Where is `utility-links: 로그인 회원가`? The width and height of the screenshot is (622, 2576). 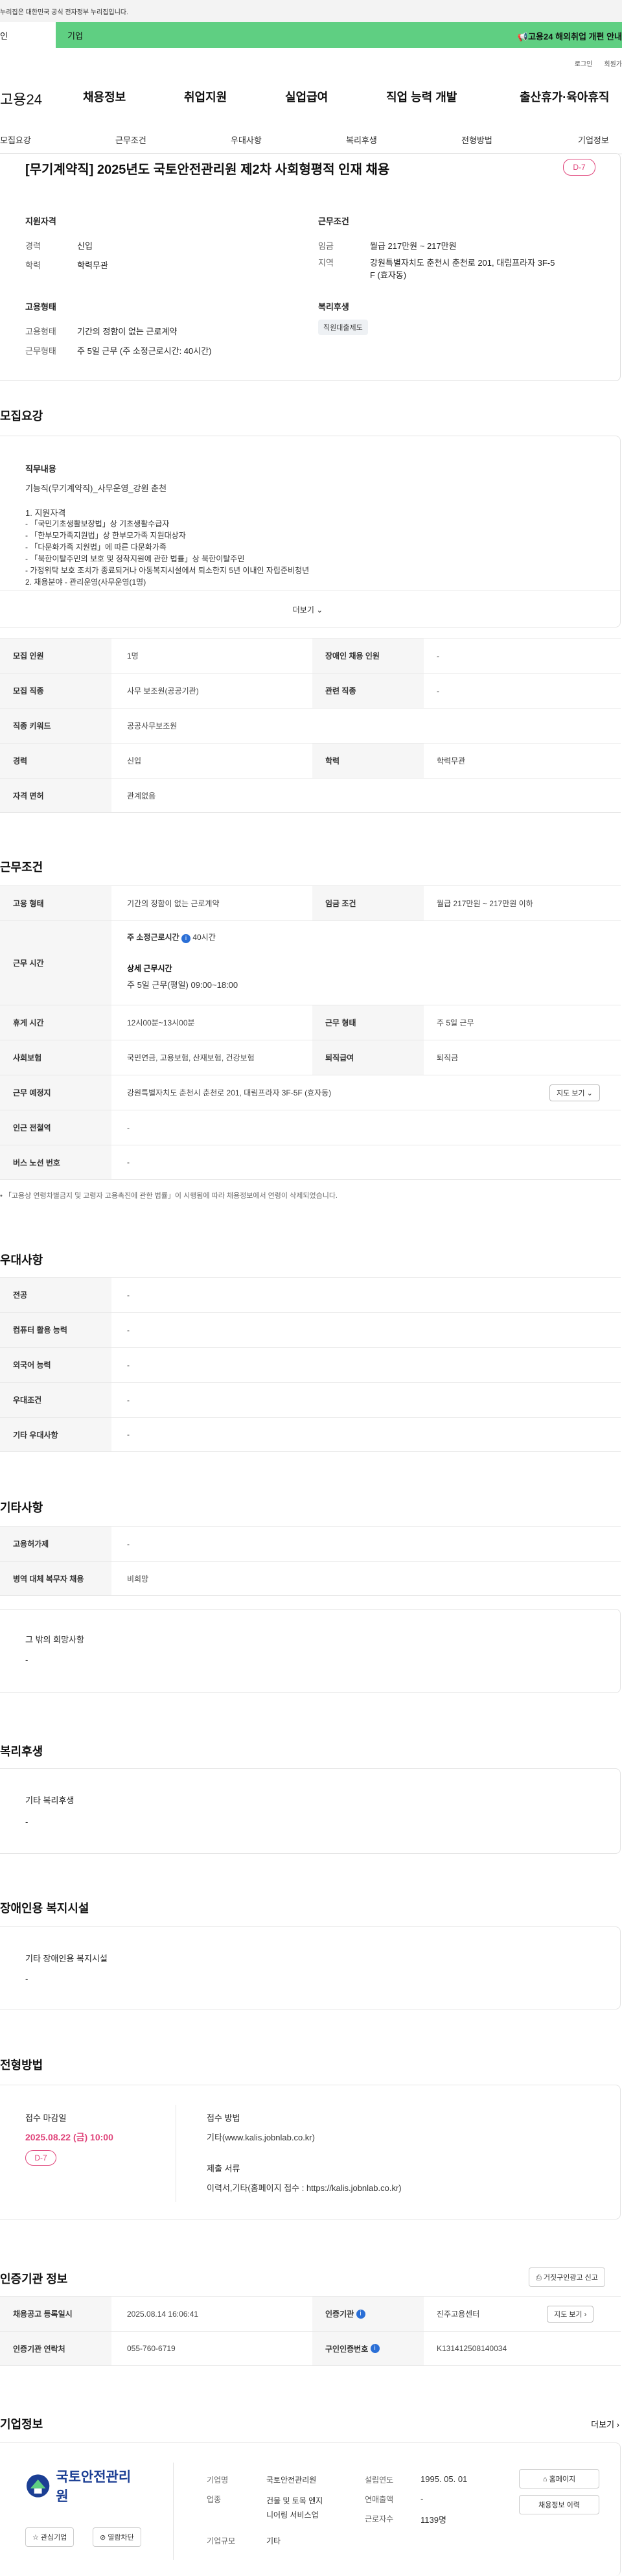
utility-links: 로그인 회원가 is located at coordinates (598, 63).